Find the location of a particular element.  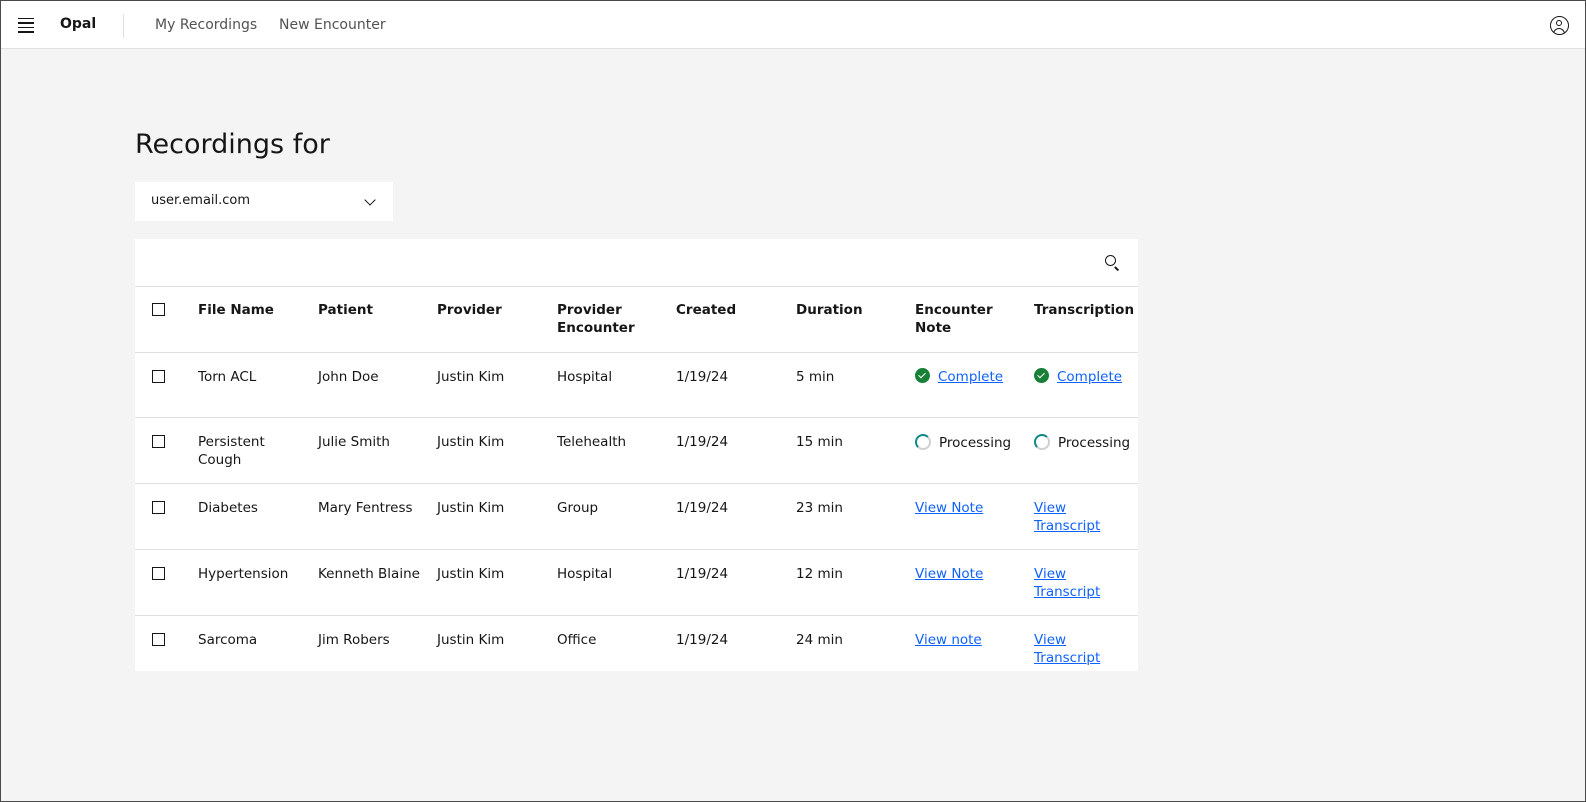

column-header-provider-encounter: Provider Encounter is located at coordinates (616, 320).